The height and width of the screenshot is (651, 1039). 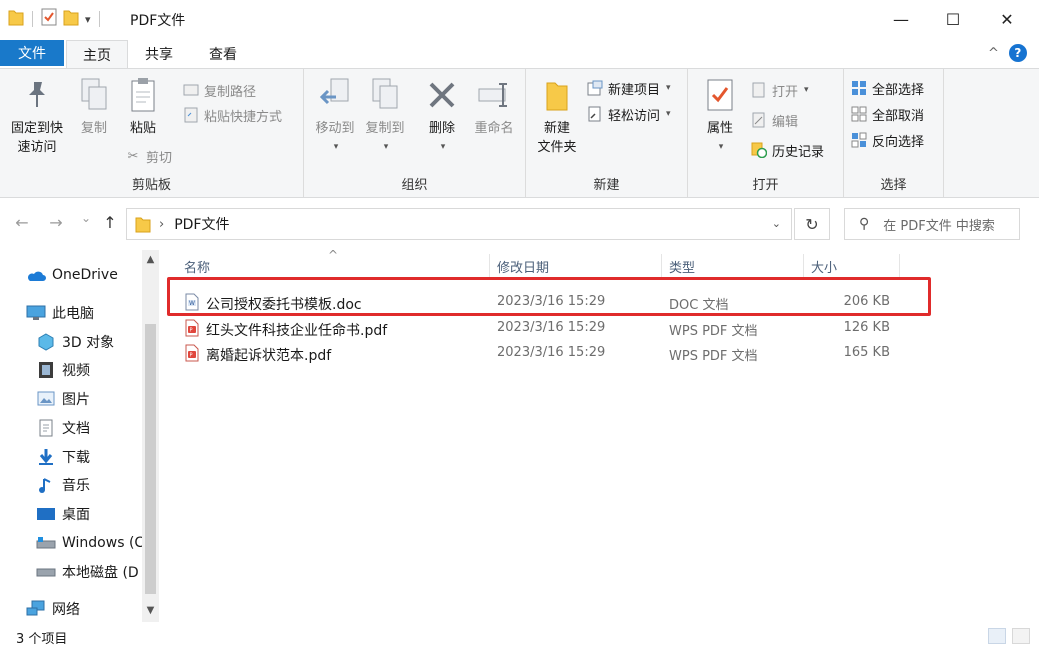 What do you see at coordinates (385, 128) in the screenshot?
I see `copy-to-label: 复制到` at bounding box center [385, 128].